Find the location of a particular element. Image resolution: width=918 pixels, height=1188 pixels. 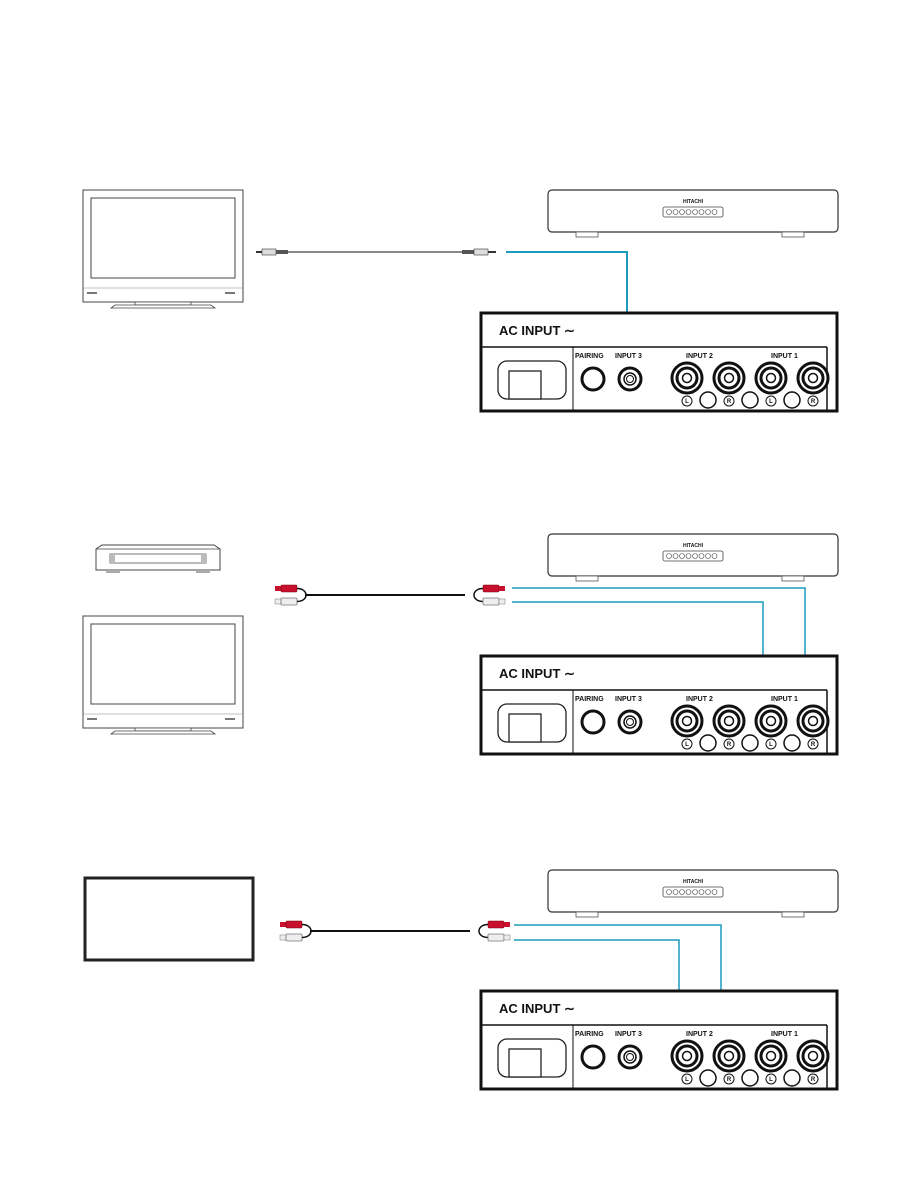

external-device-box is located at coordinates (169, 919).